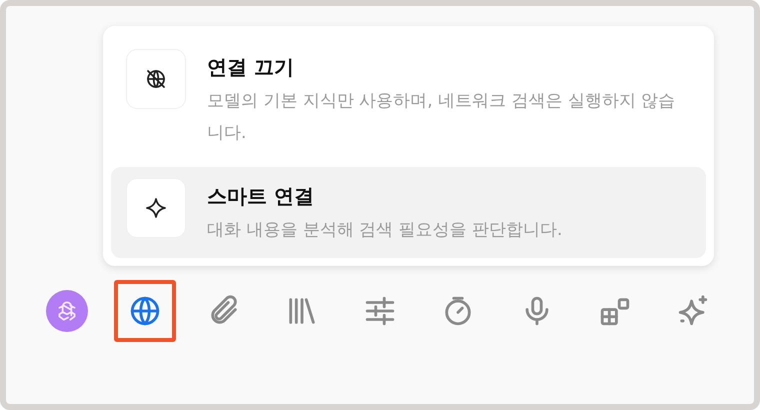  I want to click on option-title: 연결 끄기, so click(251, 67).